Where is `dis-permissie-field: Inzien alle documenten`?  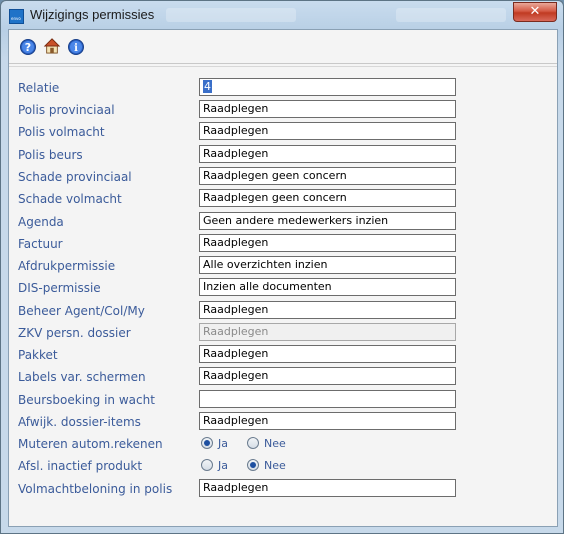
dis-permissie-field: Inzien alle documenten is located at coordinates (327, 287).